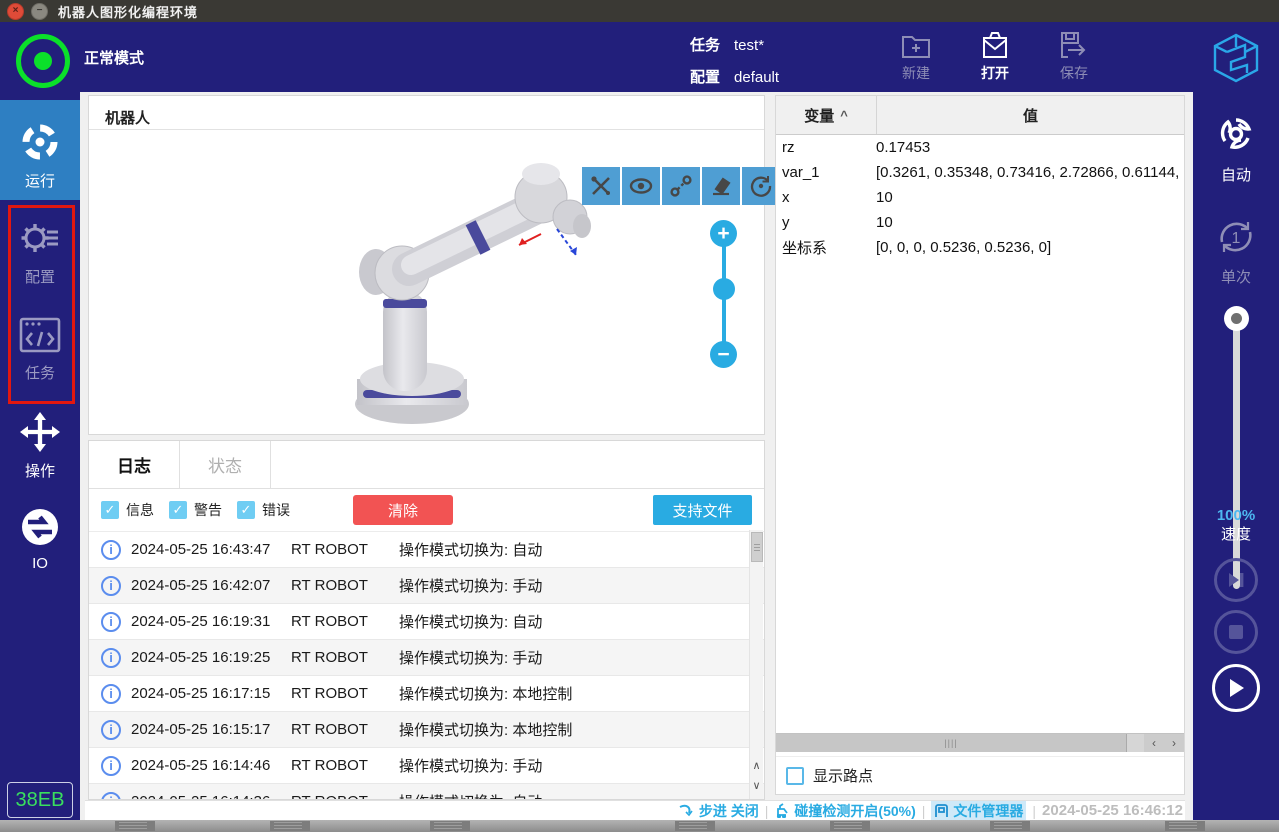 The image size is (1279, 832). I want to click on show-waypoints-checkbox, so click(795, 775).